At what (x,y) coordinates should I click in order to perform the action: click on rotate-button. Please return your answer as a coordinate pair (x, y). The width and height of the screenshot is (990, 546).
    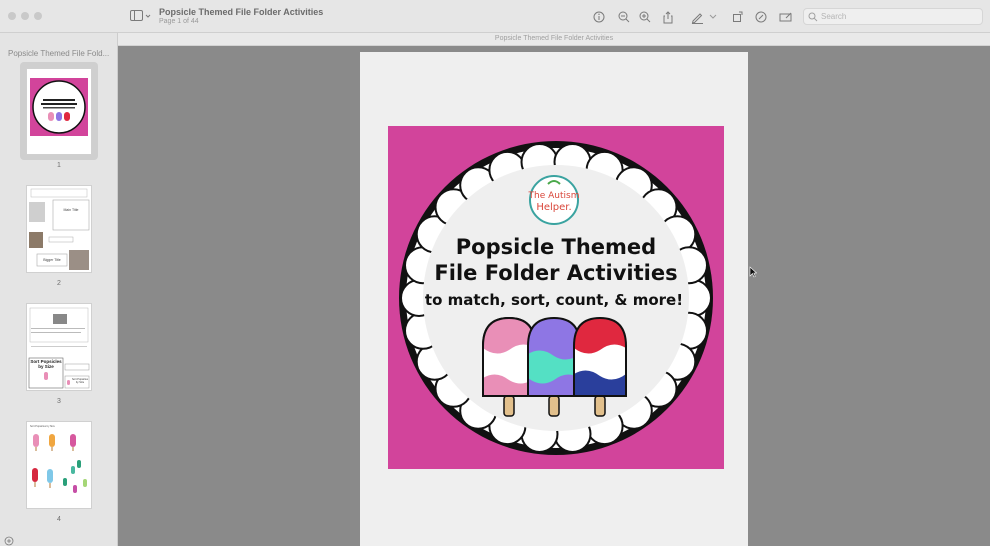
    Looking at the image, I should click on (738, 17).